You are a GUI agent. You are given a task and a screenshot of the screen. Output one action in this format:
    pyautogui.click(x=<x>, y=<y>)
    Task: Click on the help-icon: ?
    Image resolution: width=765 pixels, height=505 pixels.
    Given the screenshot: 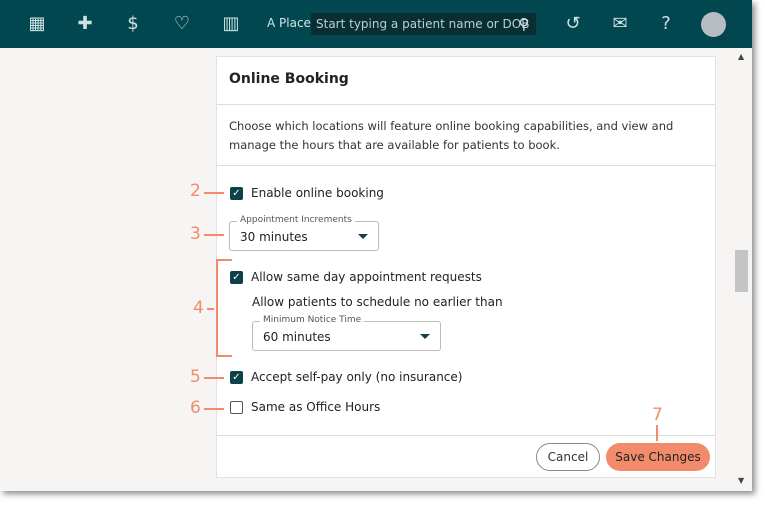 What is the action you would take?
    pyautogui.click(x=666, y=24)
    